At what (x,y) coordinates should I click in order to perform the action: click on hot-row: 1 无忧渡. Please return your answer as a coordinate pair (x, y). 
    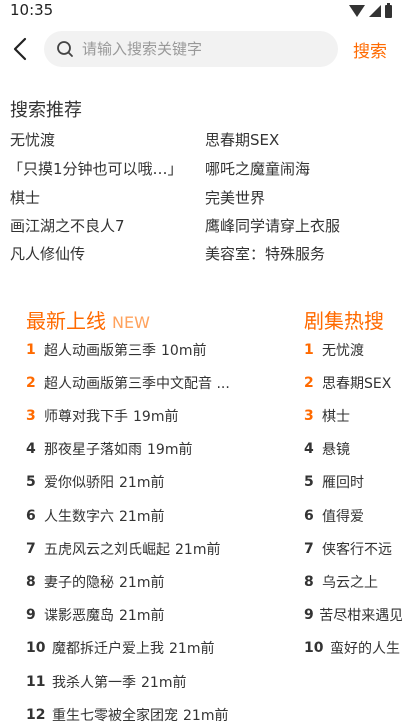
    Looking at the image, I should click on (353, 350).